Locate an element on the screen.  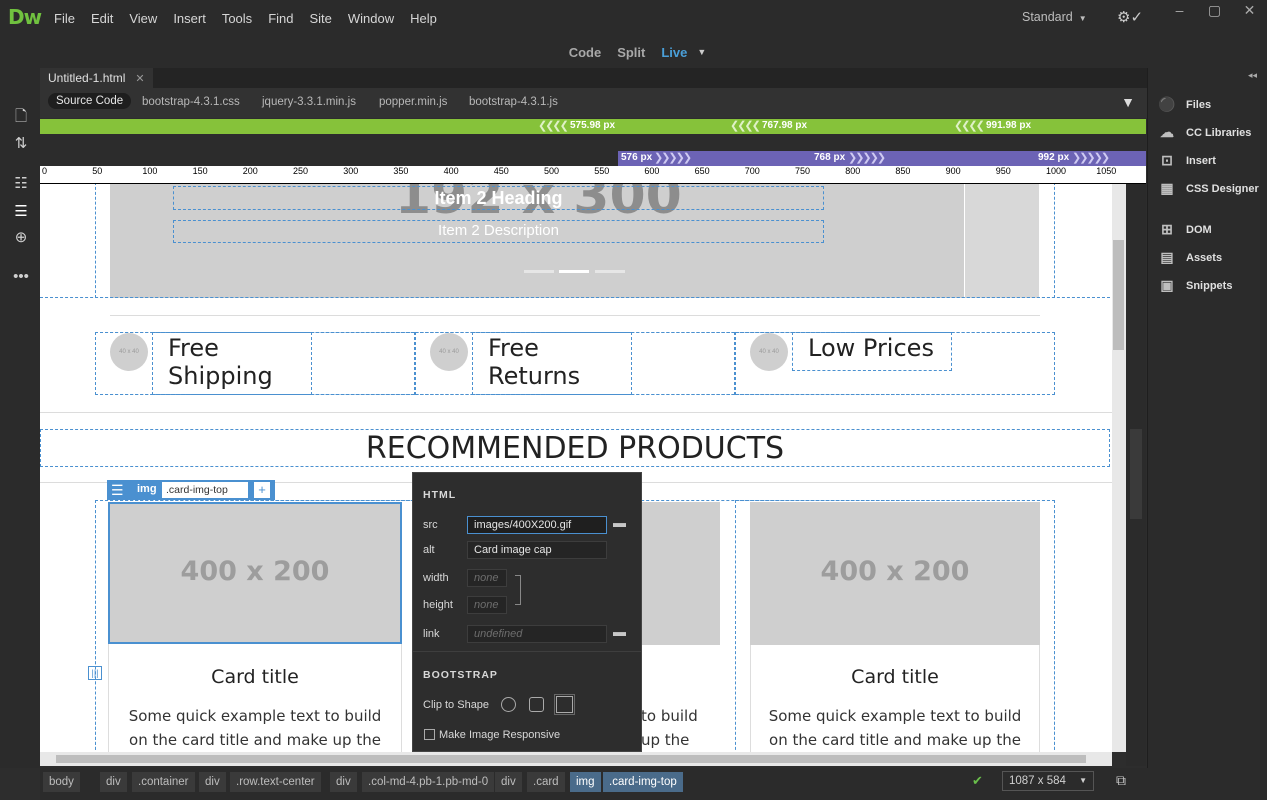
mq-green-767: 767.98 px is located at coordinates (784, 125).